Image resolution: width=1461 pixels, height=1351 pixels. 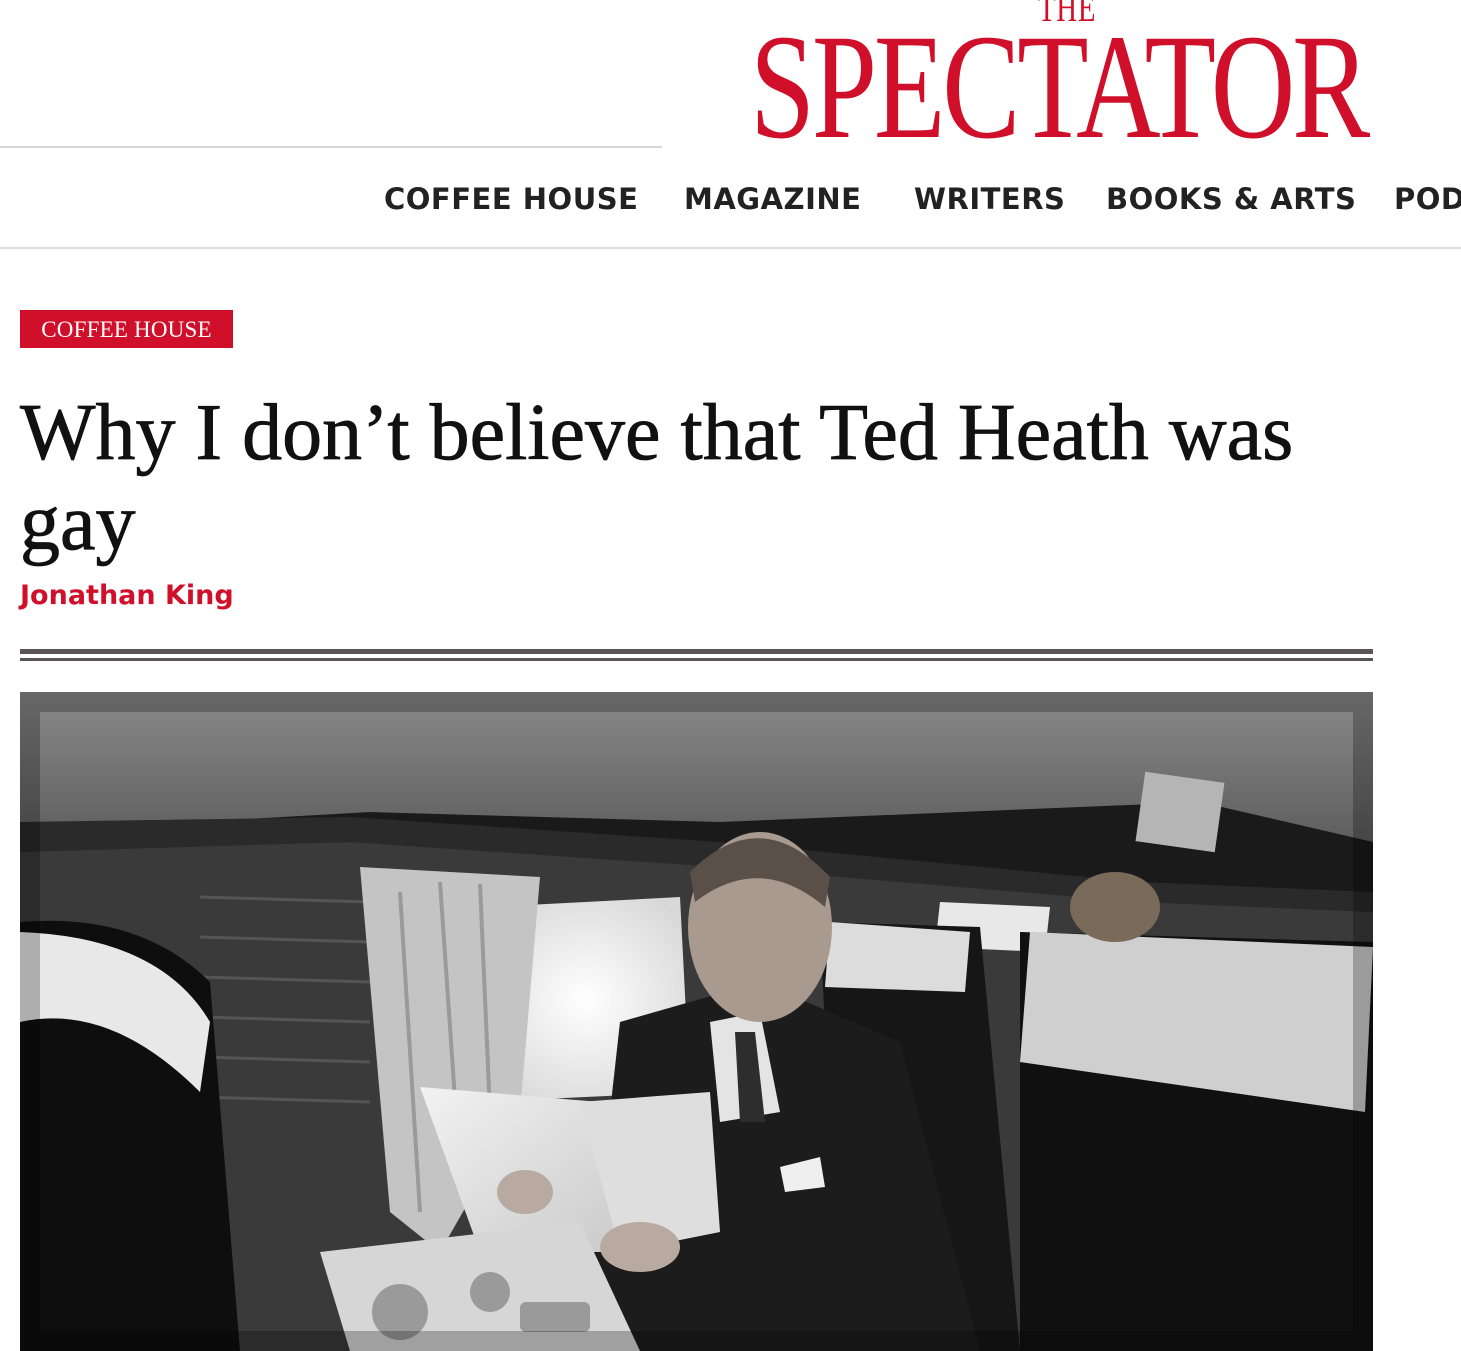 I want to click on spectator-logo: THE SPECTATOR, so click(x=1080, y=81).